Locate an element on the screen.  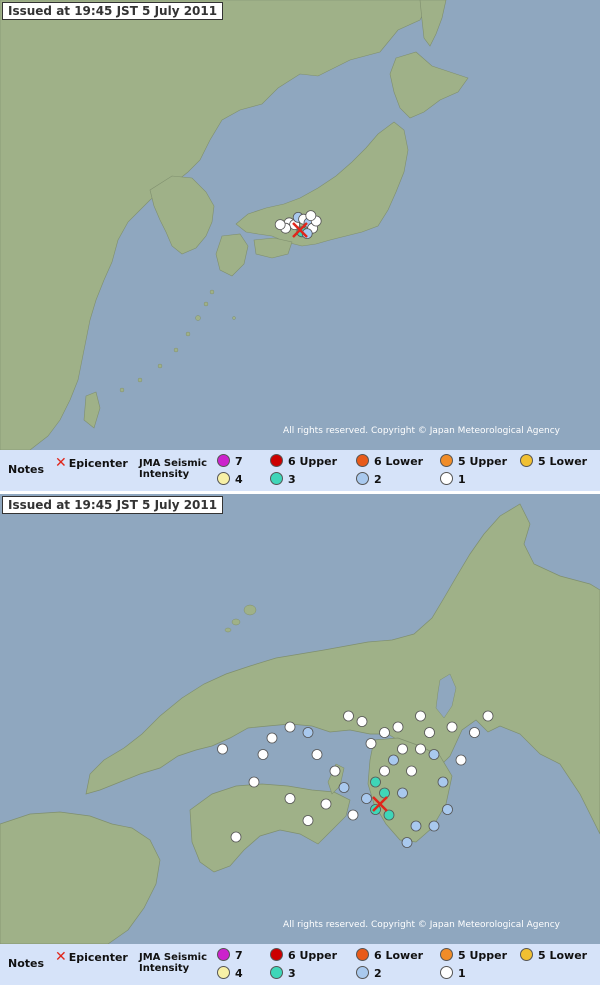
legend-key-label: 6 Lower is located at coordinates (399, 461).